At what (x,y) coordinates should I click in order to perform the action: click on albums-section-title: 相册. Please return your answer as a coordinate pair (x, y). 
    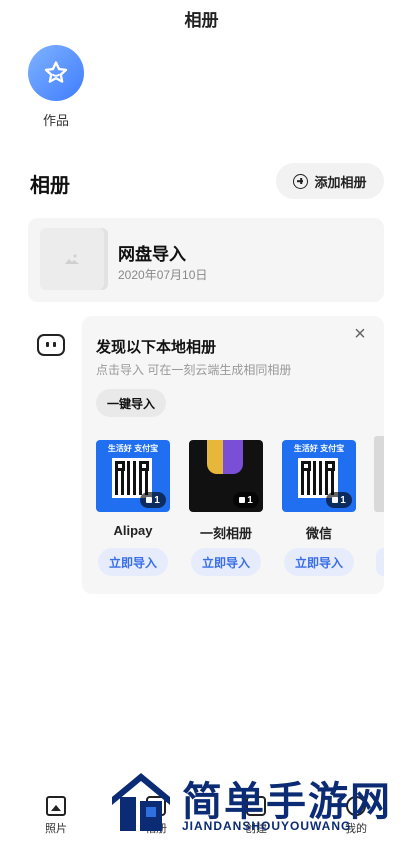
    Looking at the image, I should click on (50, 186).